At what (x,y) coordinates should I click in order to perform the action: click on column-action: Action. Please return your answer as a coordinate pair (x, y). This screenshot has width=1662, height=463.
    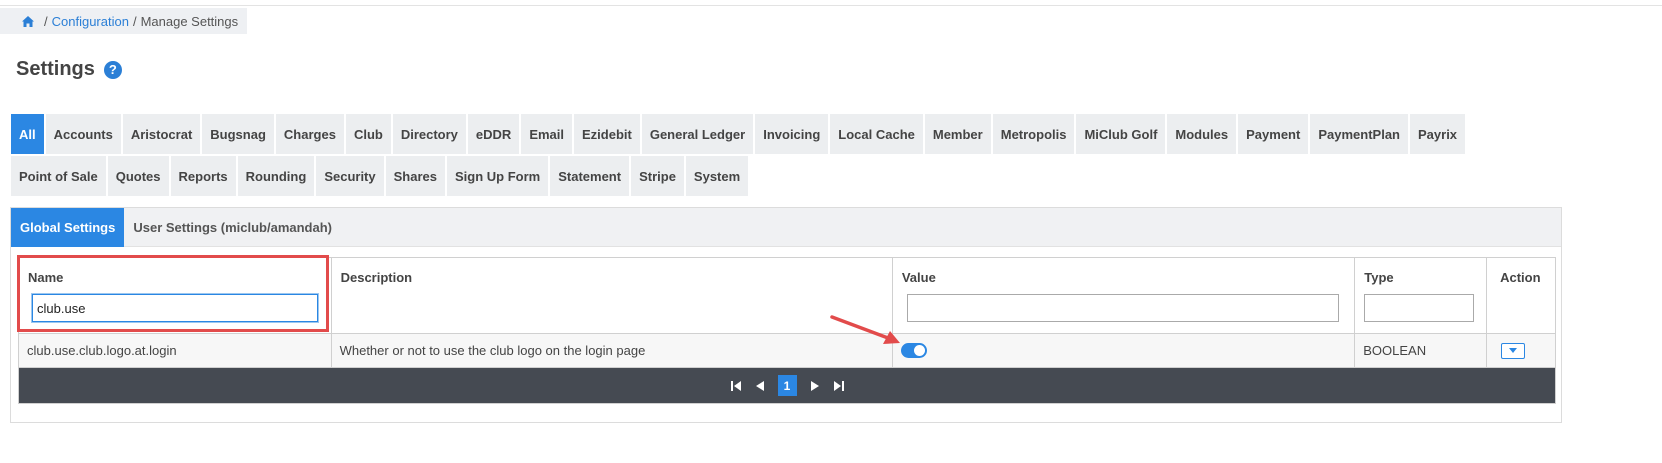
    Looking at the image, I should click on (1521, 295).